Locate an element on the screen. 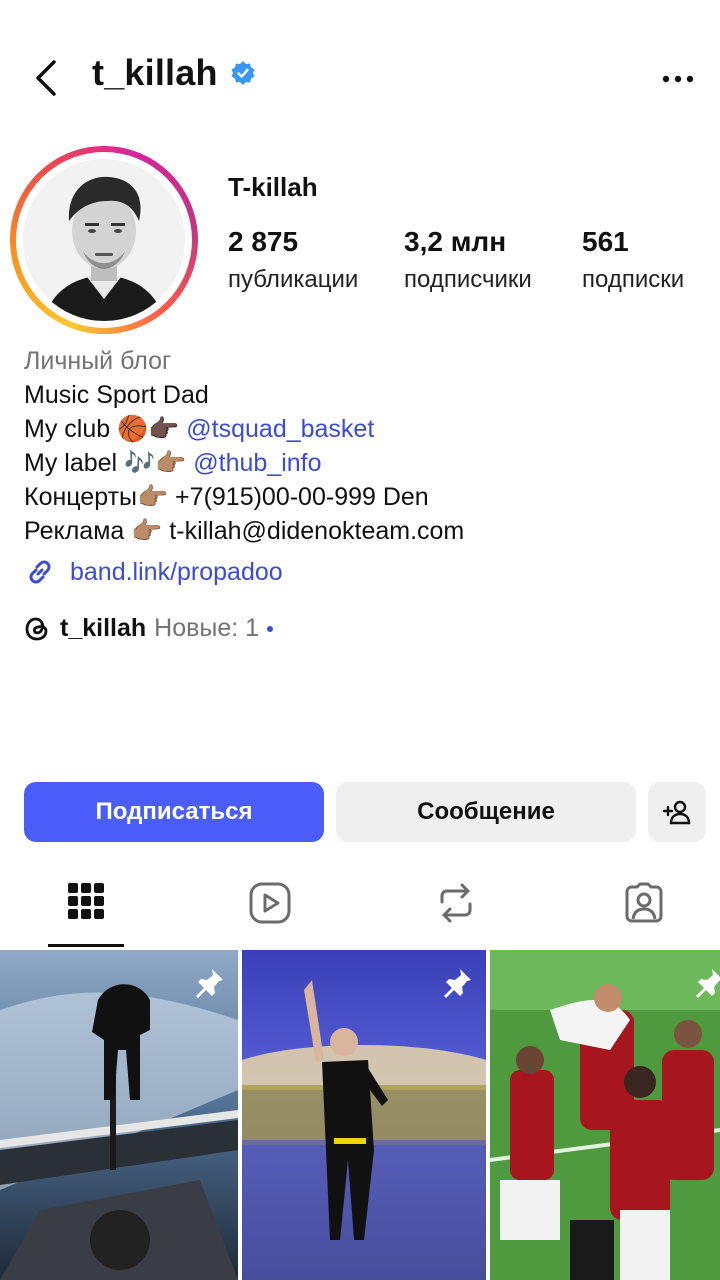  post-image-football-celebration is located at coordinates (605, 1115).